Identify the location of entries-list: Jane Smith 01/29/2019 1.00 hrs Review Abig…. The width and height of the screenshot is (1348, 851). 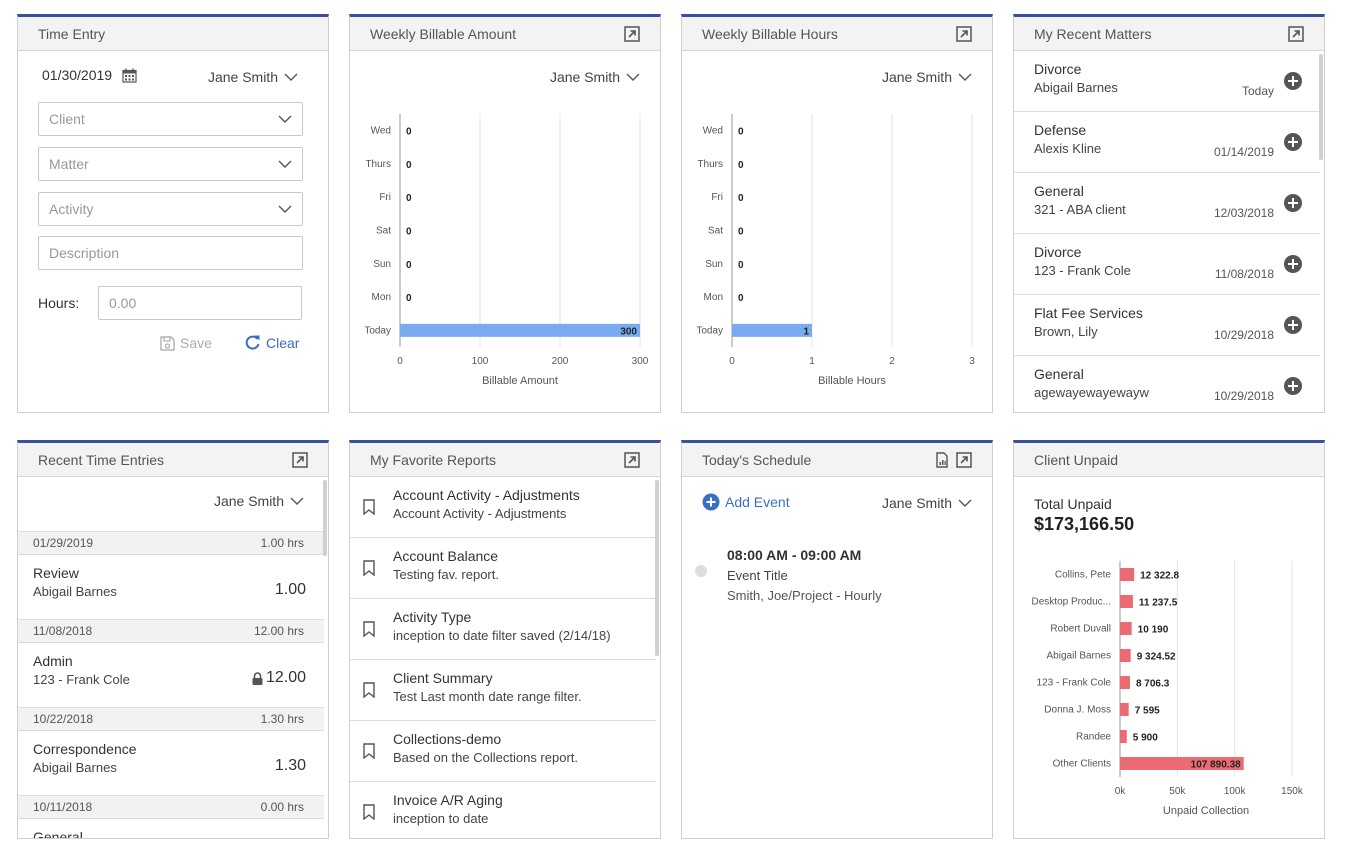
(171, 657).